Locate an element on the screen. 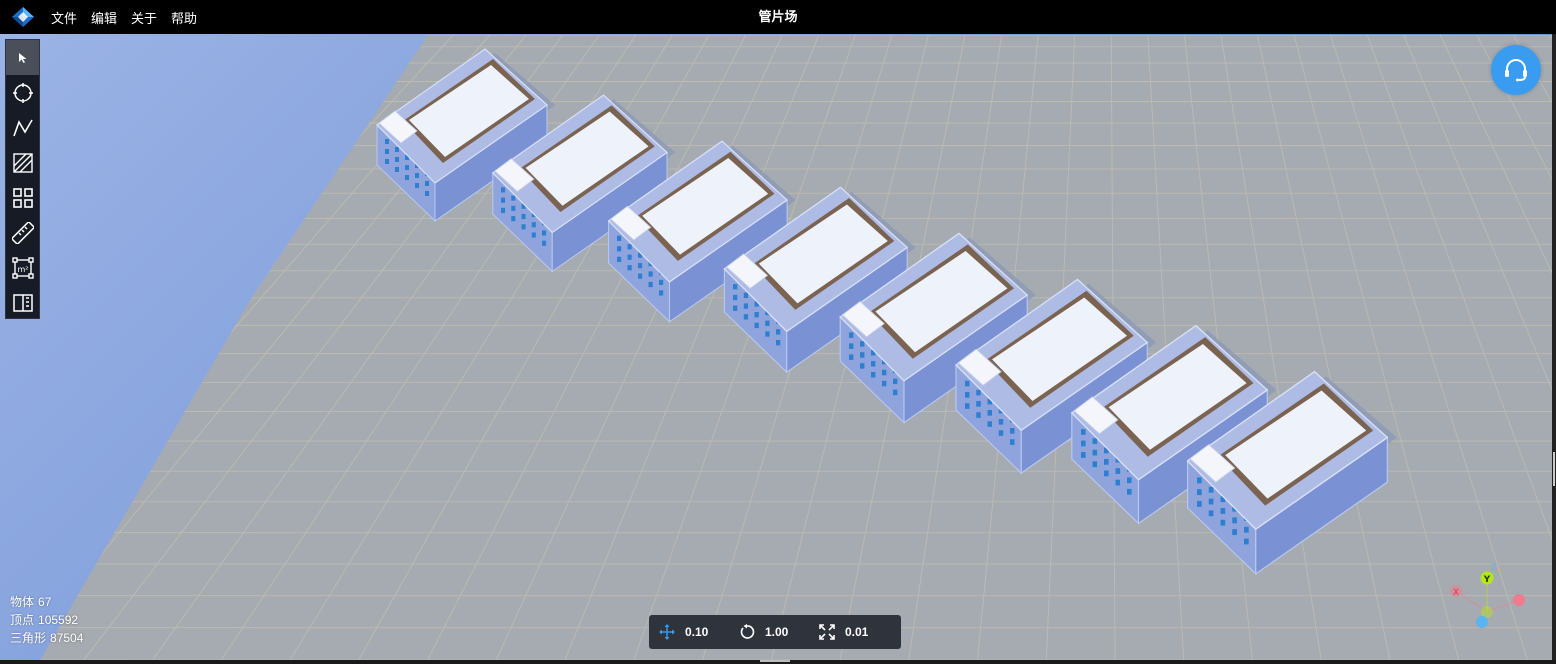  axis-y-label: Y is located at coordinates (1487, 580).